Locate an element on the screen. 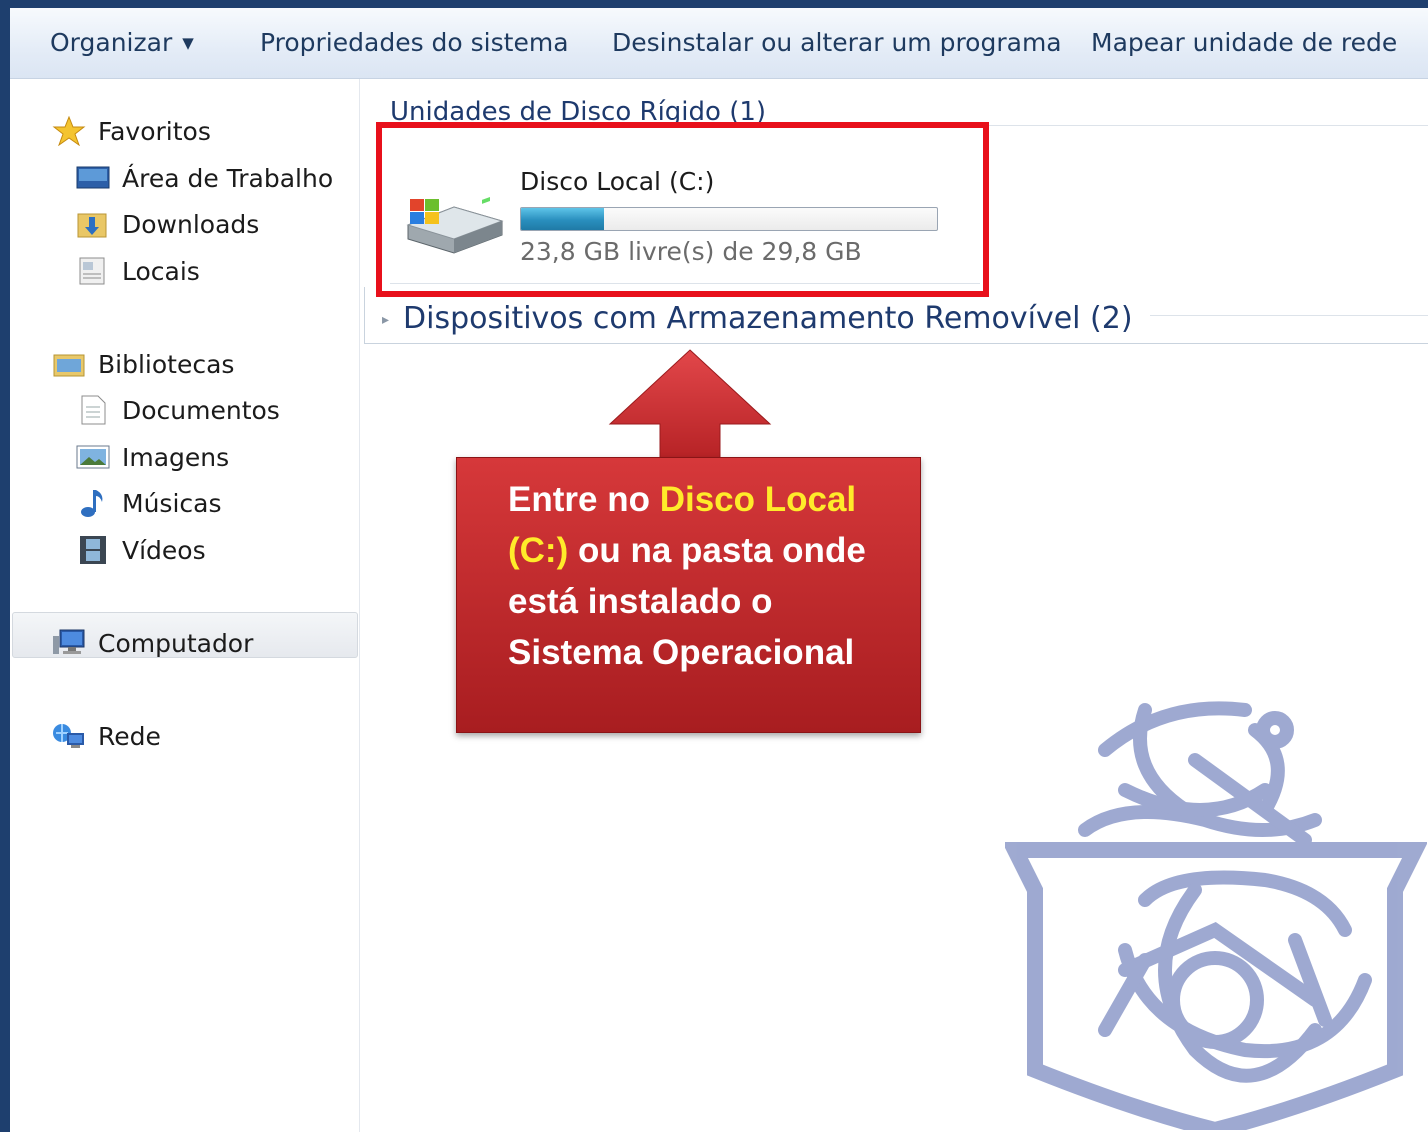 The width and height of the screenshot is (1428, 1132). expand-arrow-icon: ▸ is located at coordinates (386, 320).